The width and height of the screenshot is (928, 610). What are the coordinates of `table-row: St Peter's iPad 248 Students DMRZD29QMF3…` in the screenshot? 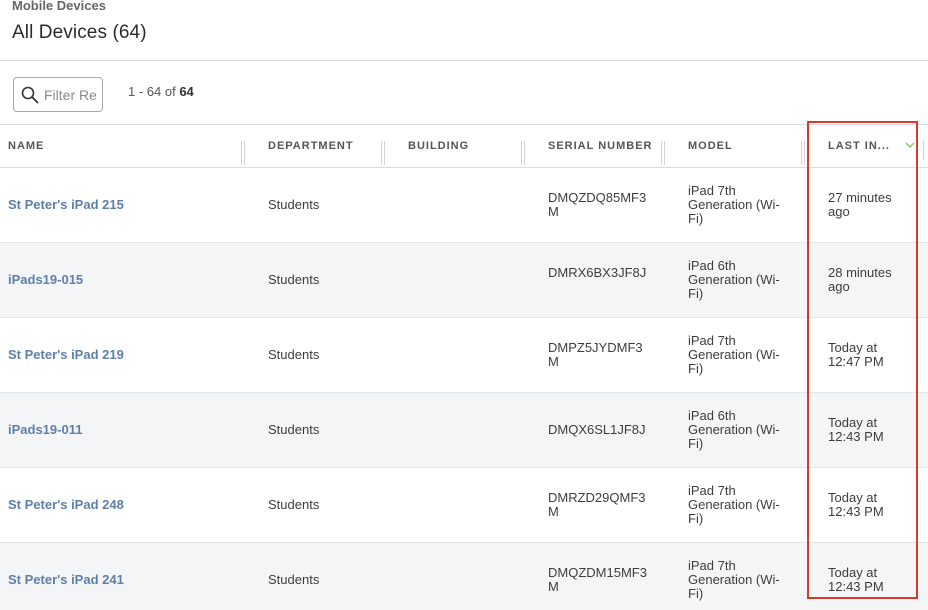 It's located at (464, 505).